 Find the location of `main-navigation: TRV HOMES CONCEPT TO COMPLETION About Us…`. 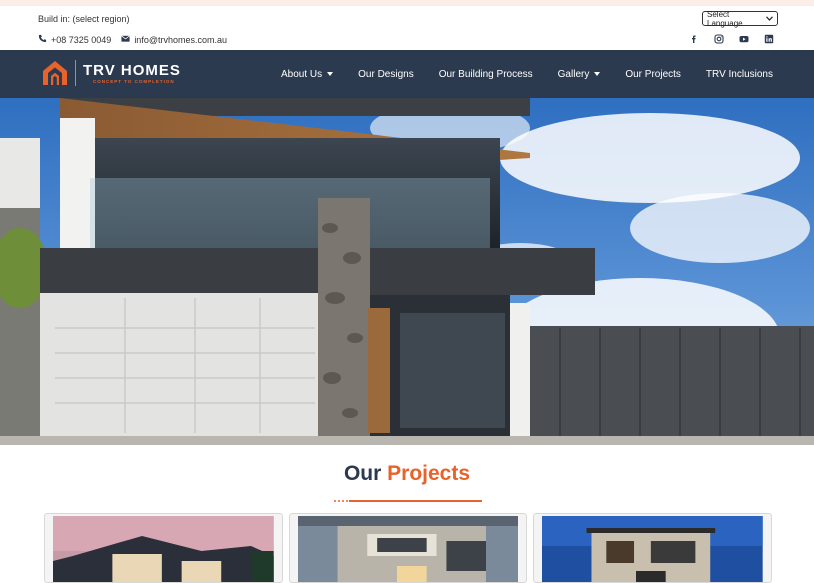

main-navigation: TRV HOMES CONCEPT TO COMPLETION About Us… is located at coordinates (407, 74).